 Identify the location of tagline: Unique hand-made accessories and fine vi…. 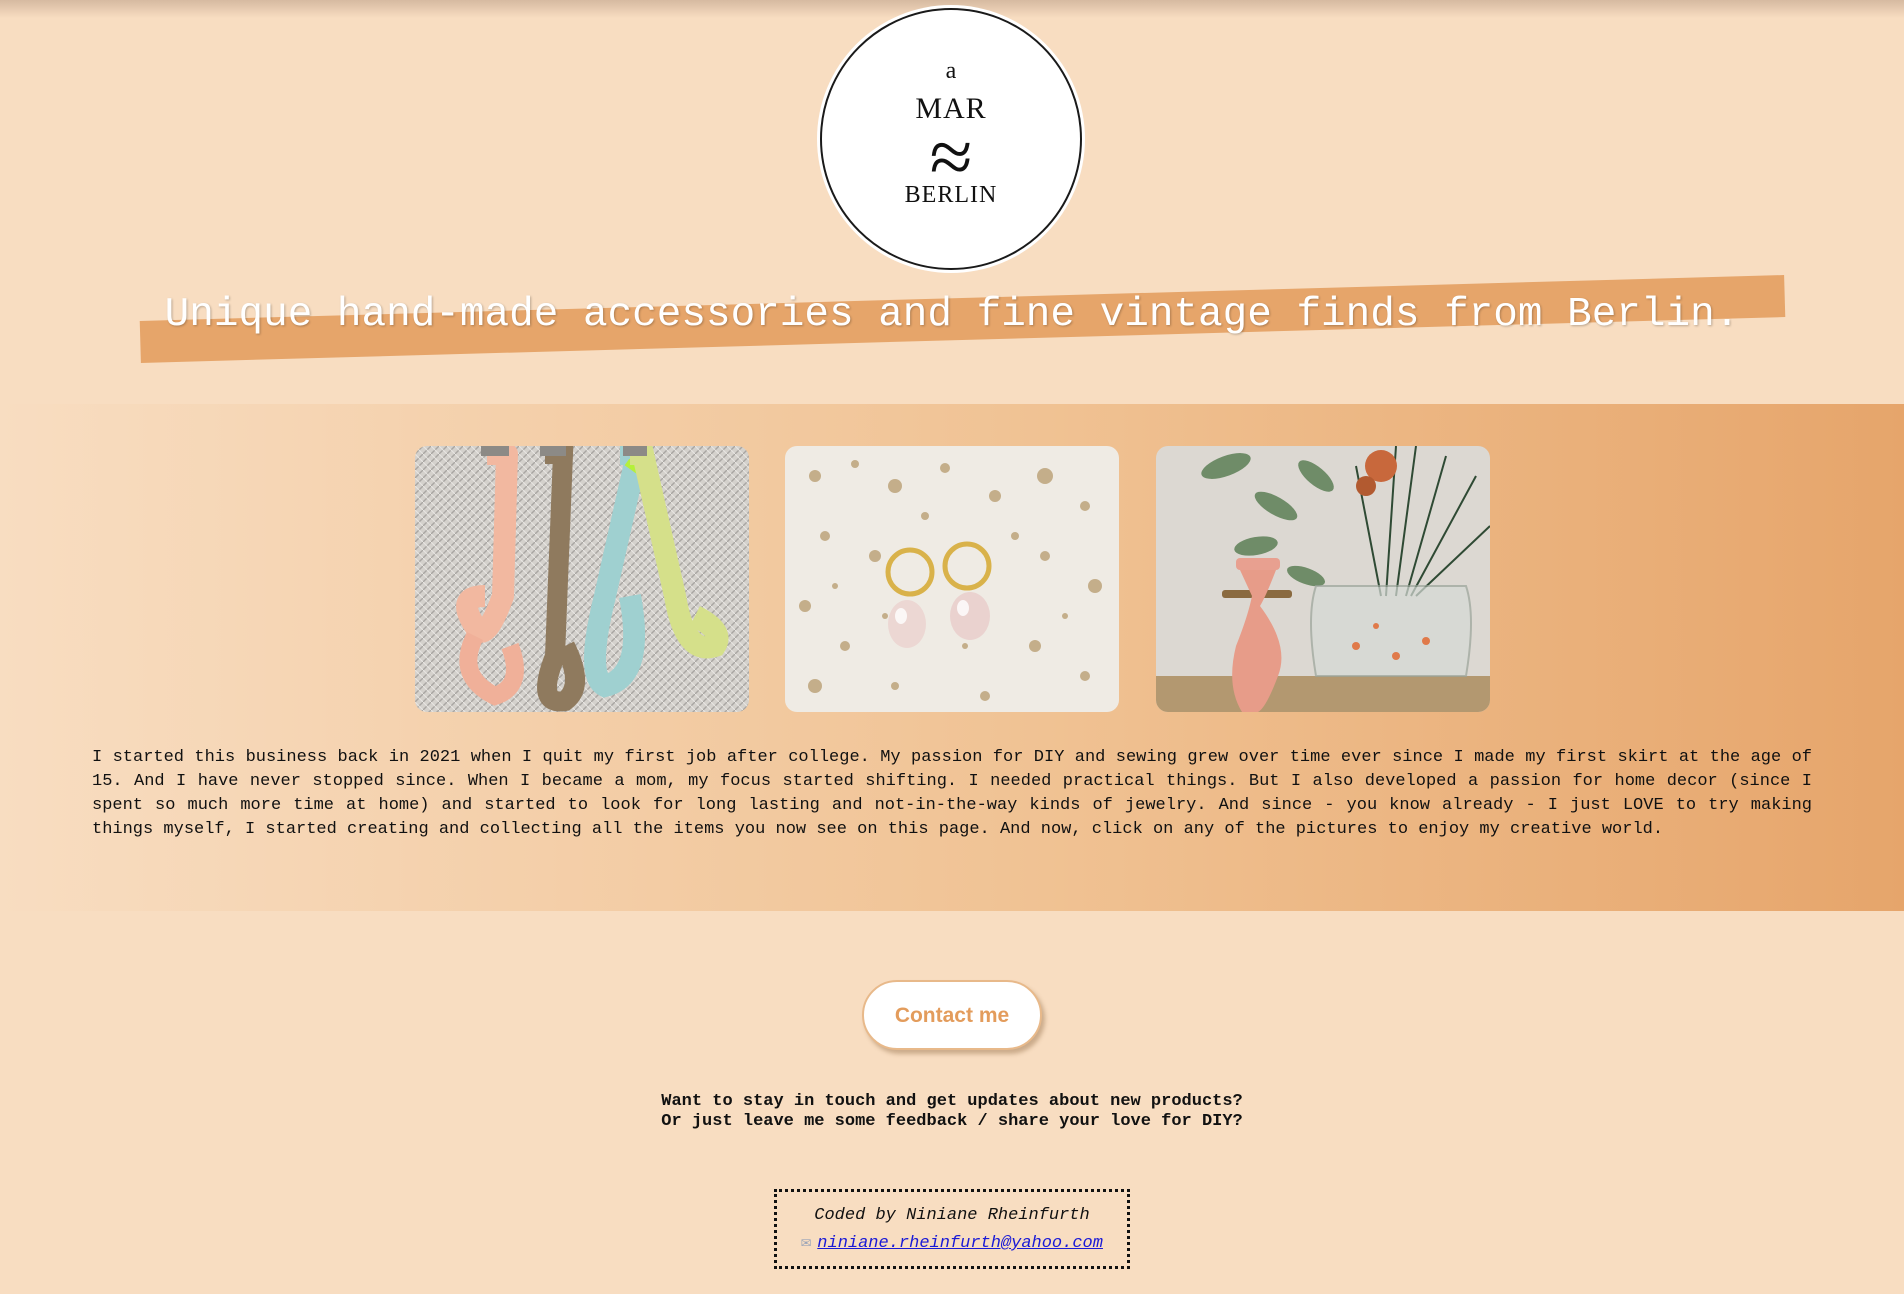
(952, 315).